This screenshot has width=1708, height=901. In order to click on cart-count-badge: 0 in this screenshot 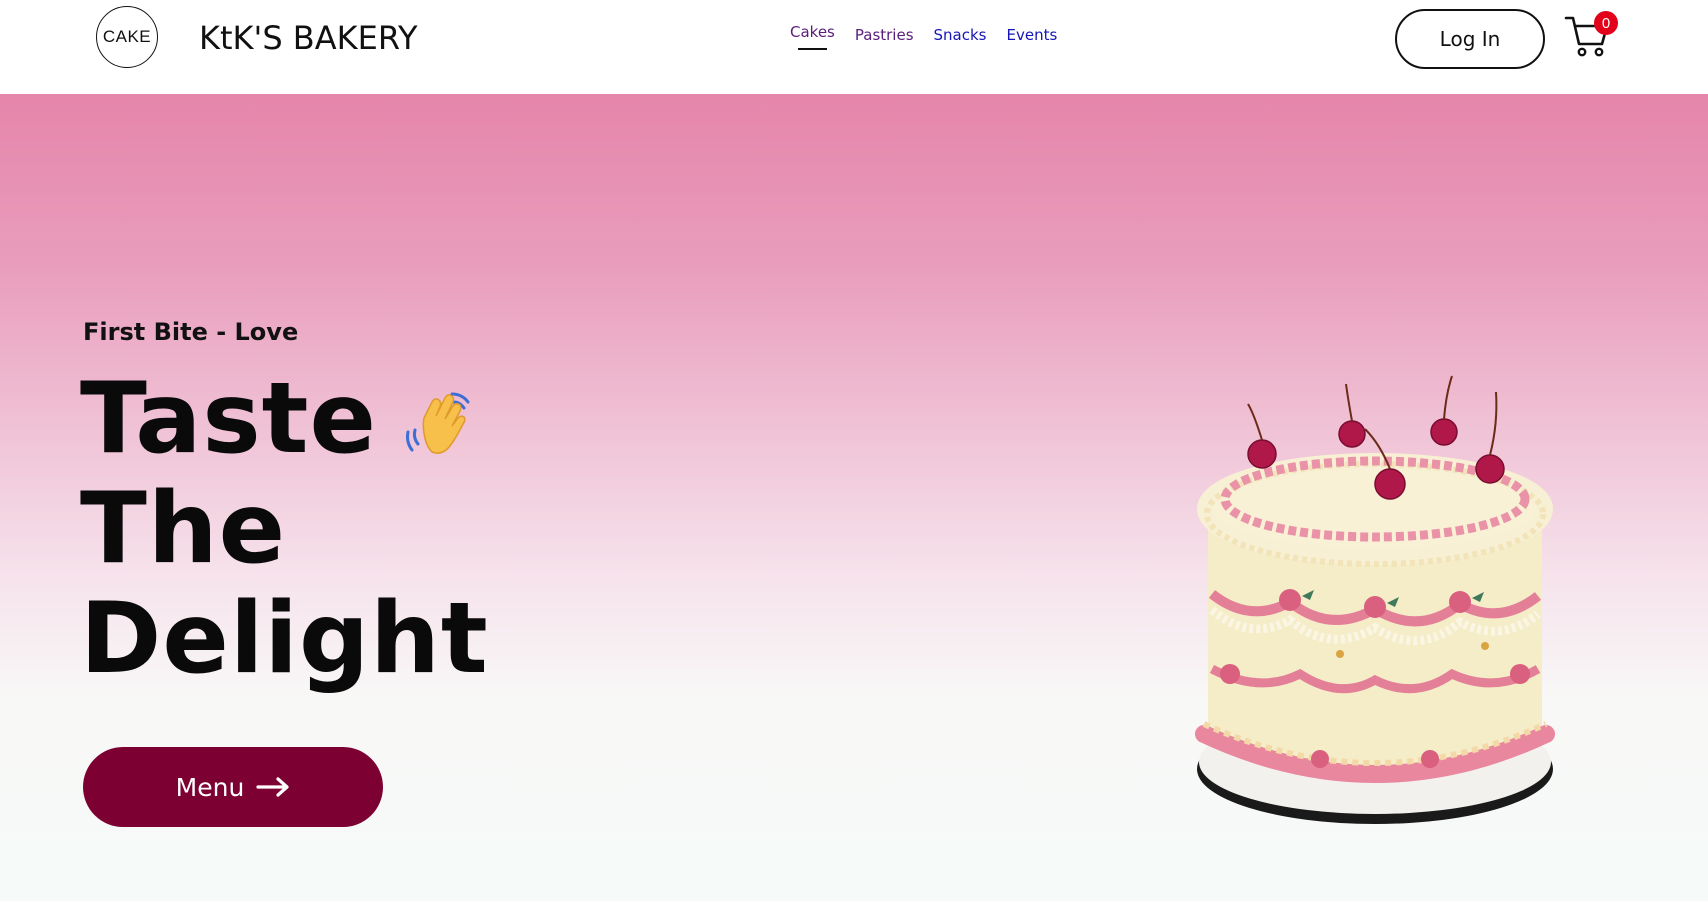, I will do `click(1606, 23)`.